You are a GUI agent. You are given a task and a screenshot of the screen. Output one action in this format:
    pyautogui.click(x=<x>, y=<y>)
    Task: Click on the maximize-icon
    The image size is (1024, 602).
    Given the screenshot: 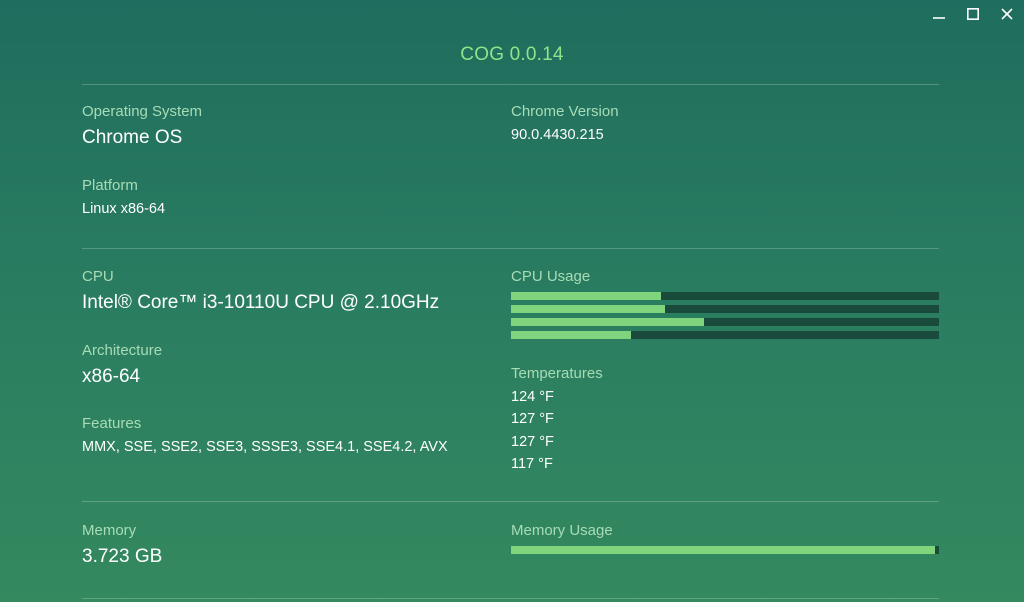 What is the action you would take?
    pyautogui.click(x=973, y=14)
    